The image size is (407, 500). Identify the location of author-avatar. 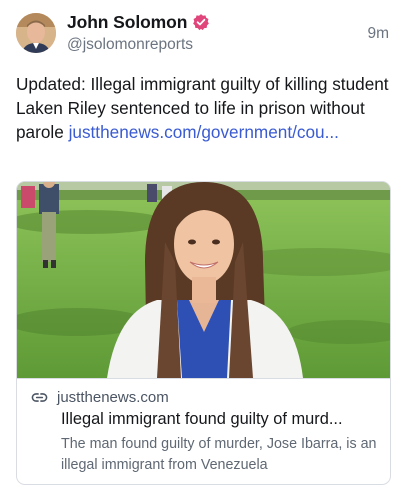
(36, 33).